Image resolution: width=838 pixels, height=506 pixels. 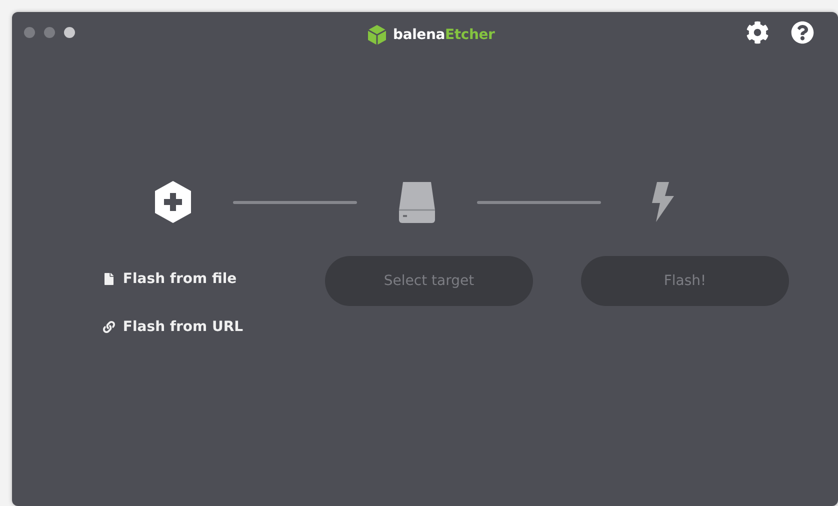 What do you see at coordinates (377, 35) in the screenshot?
I see `cube-logo-icon` at bounding box center [377, 35].